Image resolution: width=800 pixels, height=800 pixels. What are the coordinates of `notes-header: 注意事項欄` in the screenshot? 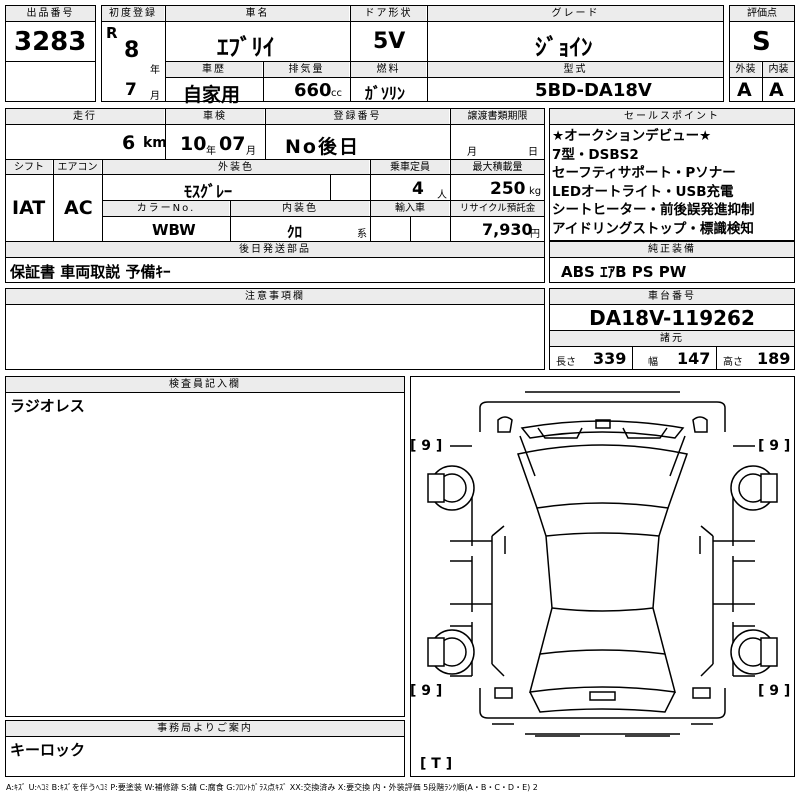 It's located at (275, 296).